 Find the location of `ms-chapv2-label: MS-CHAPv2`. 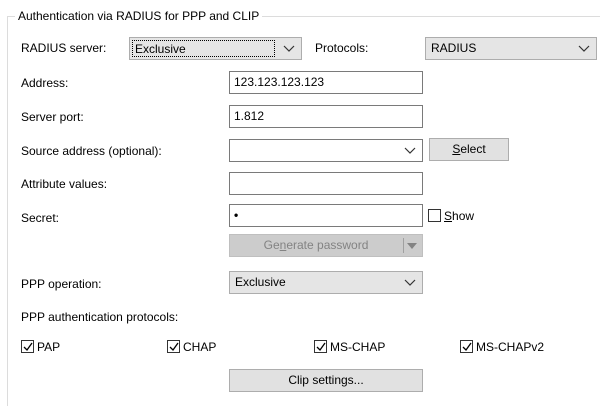

ms-chapv2-label: MS-CHAPv2 is located at coordinates (510, 347).